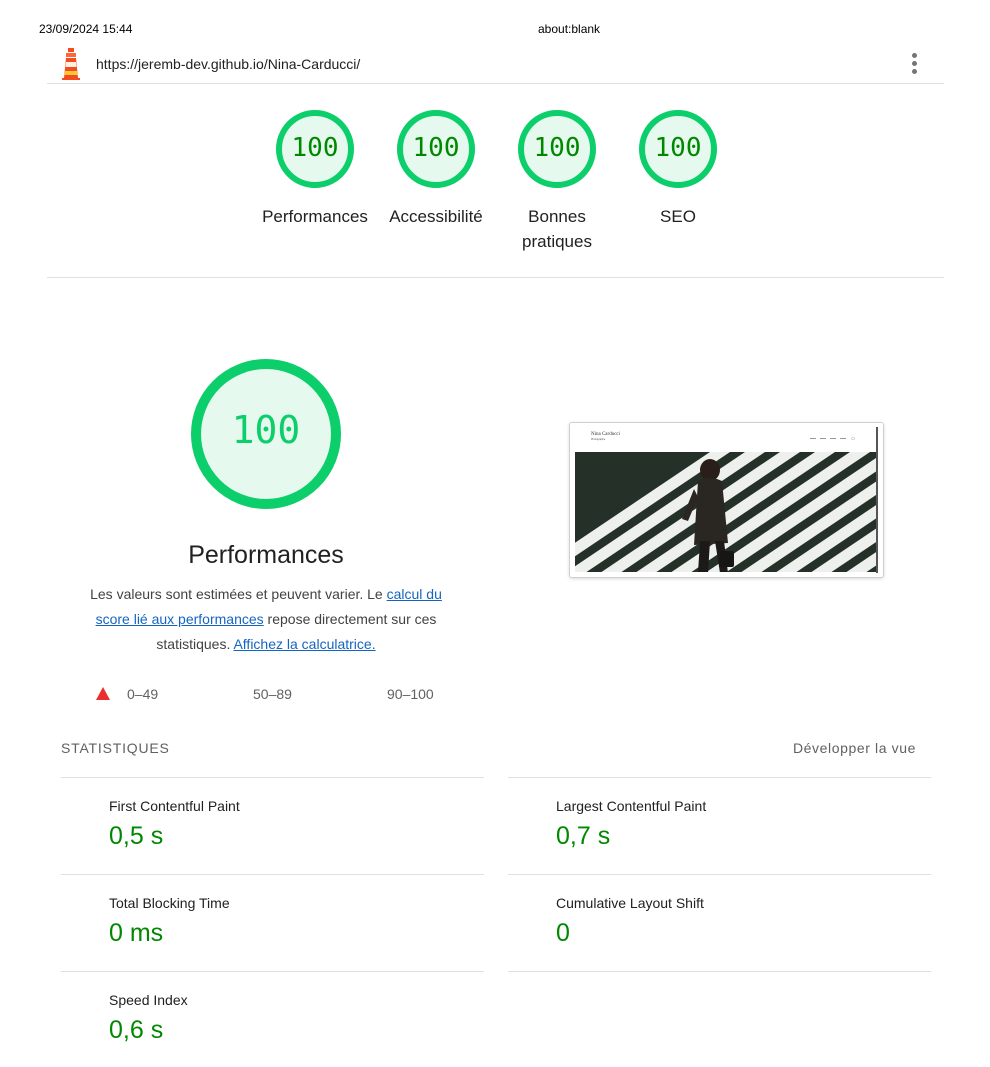 This screenshot has height=1067, width=990. What do you see at coordinates (598, 439) in the screenshot?
I see `screenshot-site-sub: Photographe` at bounding box center [598, 439].